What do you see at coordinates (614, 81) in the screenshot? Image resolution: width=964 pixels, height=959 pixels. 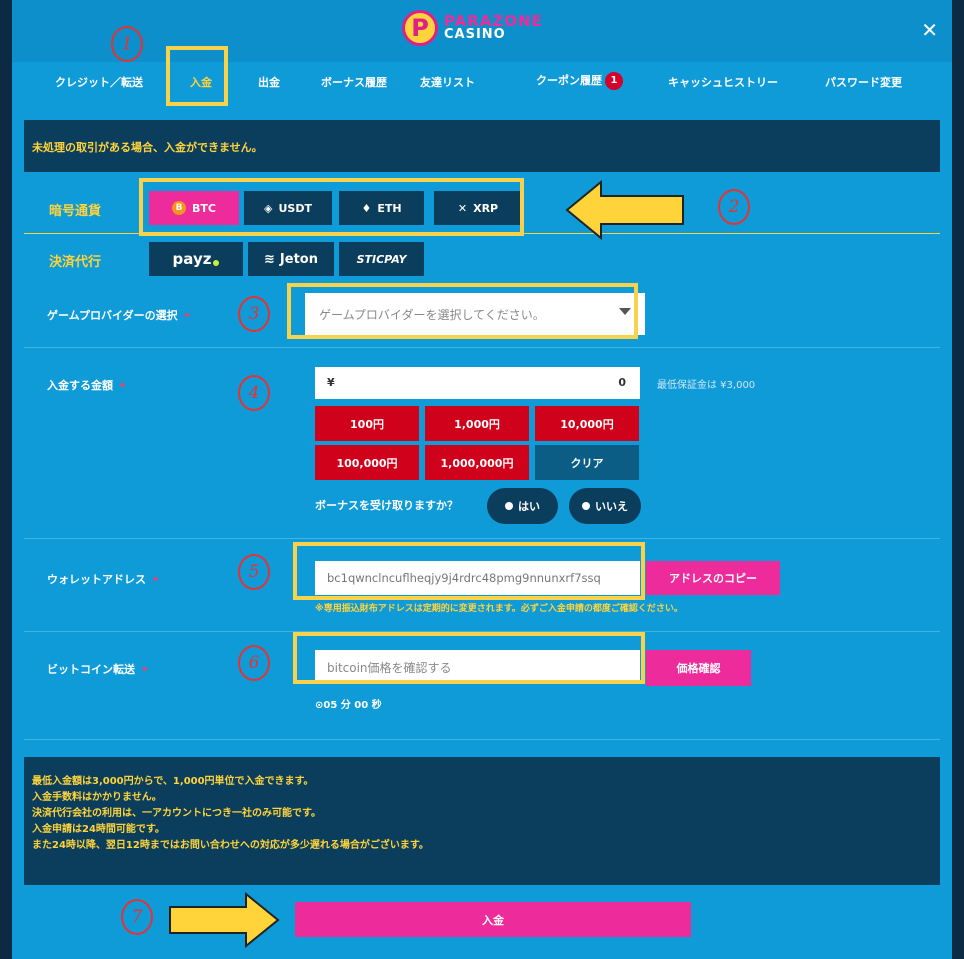 I see `coupon-count-badge: 1` at bounding box center [614, 81].